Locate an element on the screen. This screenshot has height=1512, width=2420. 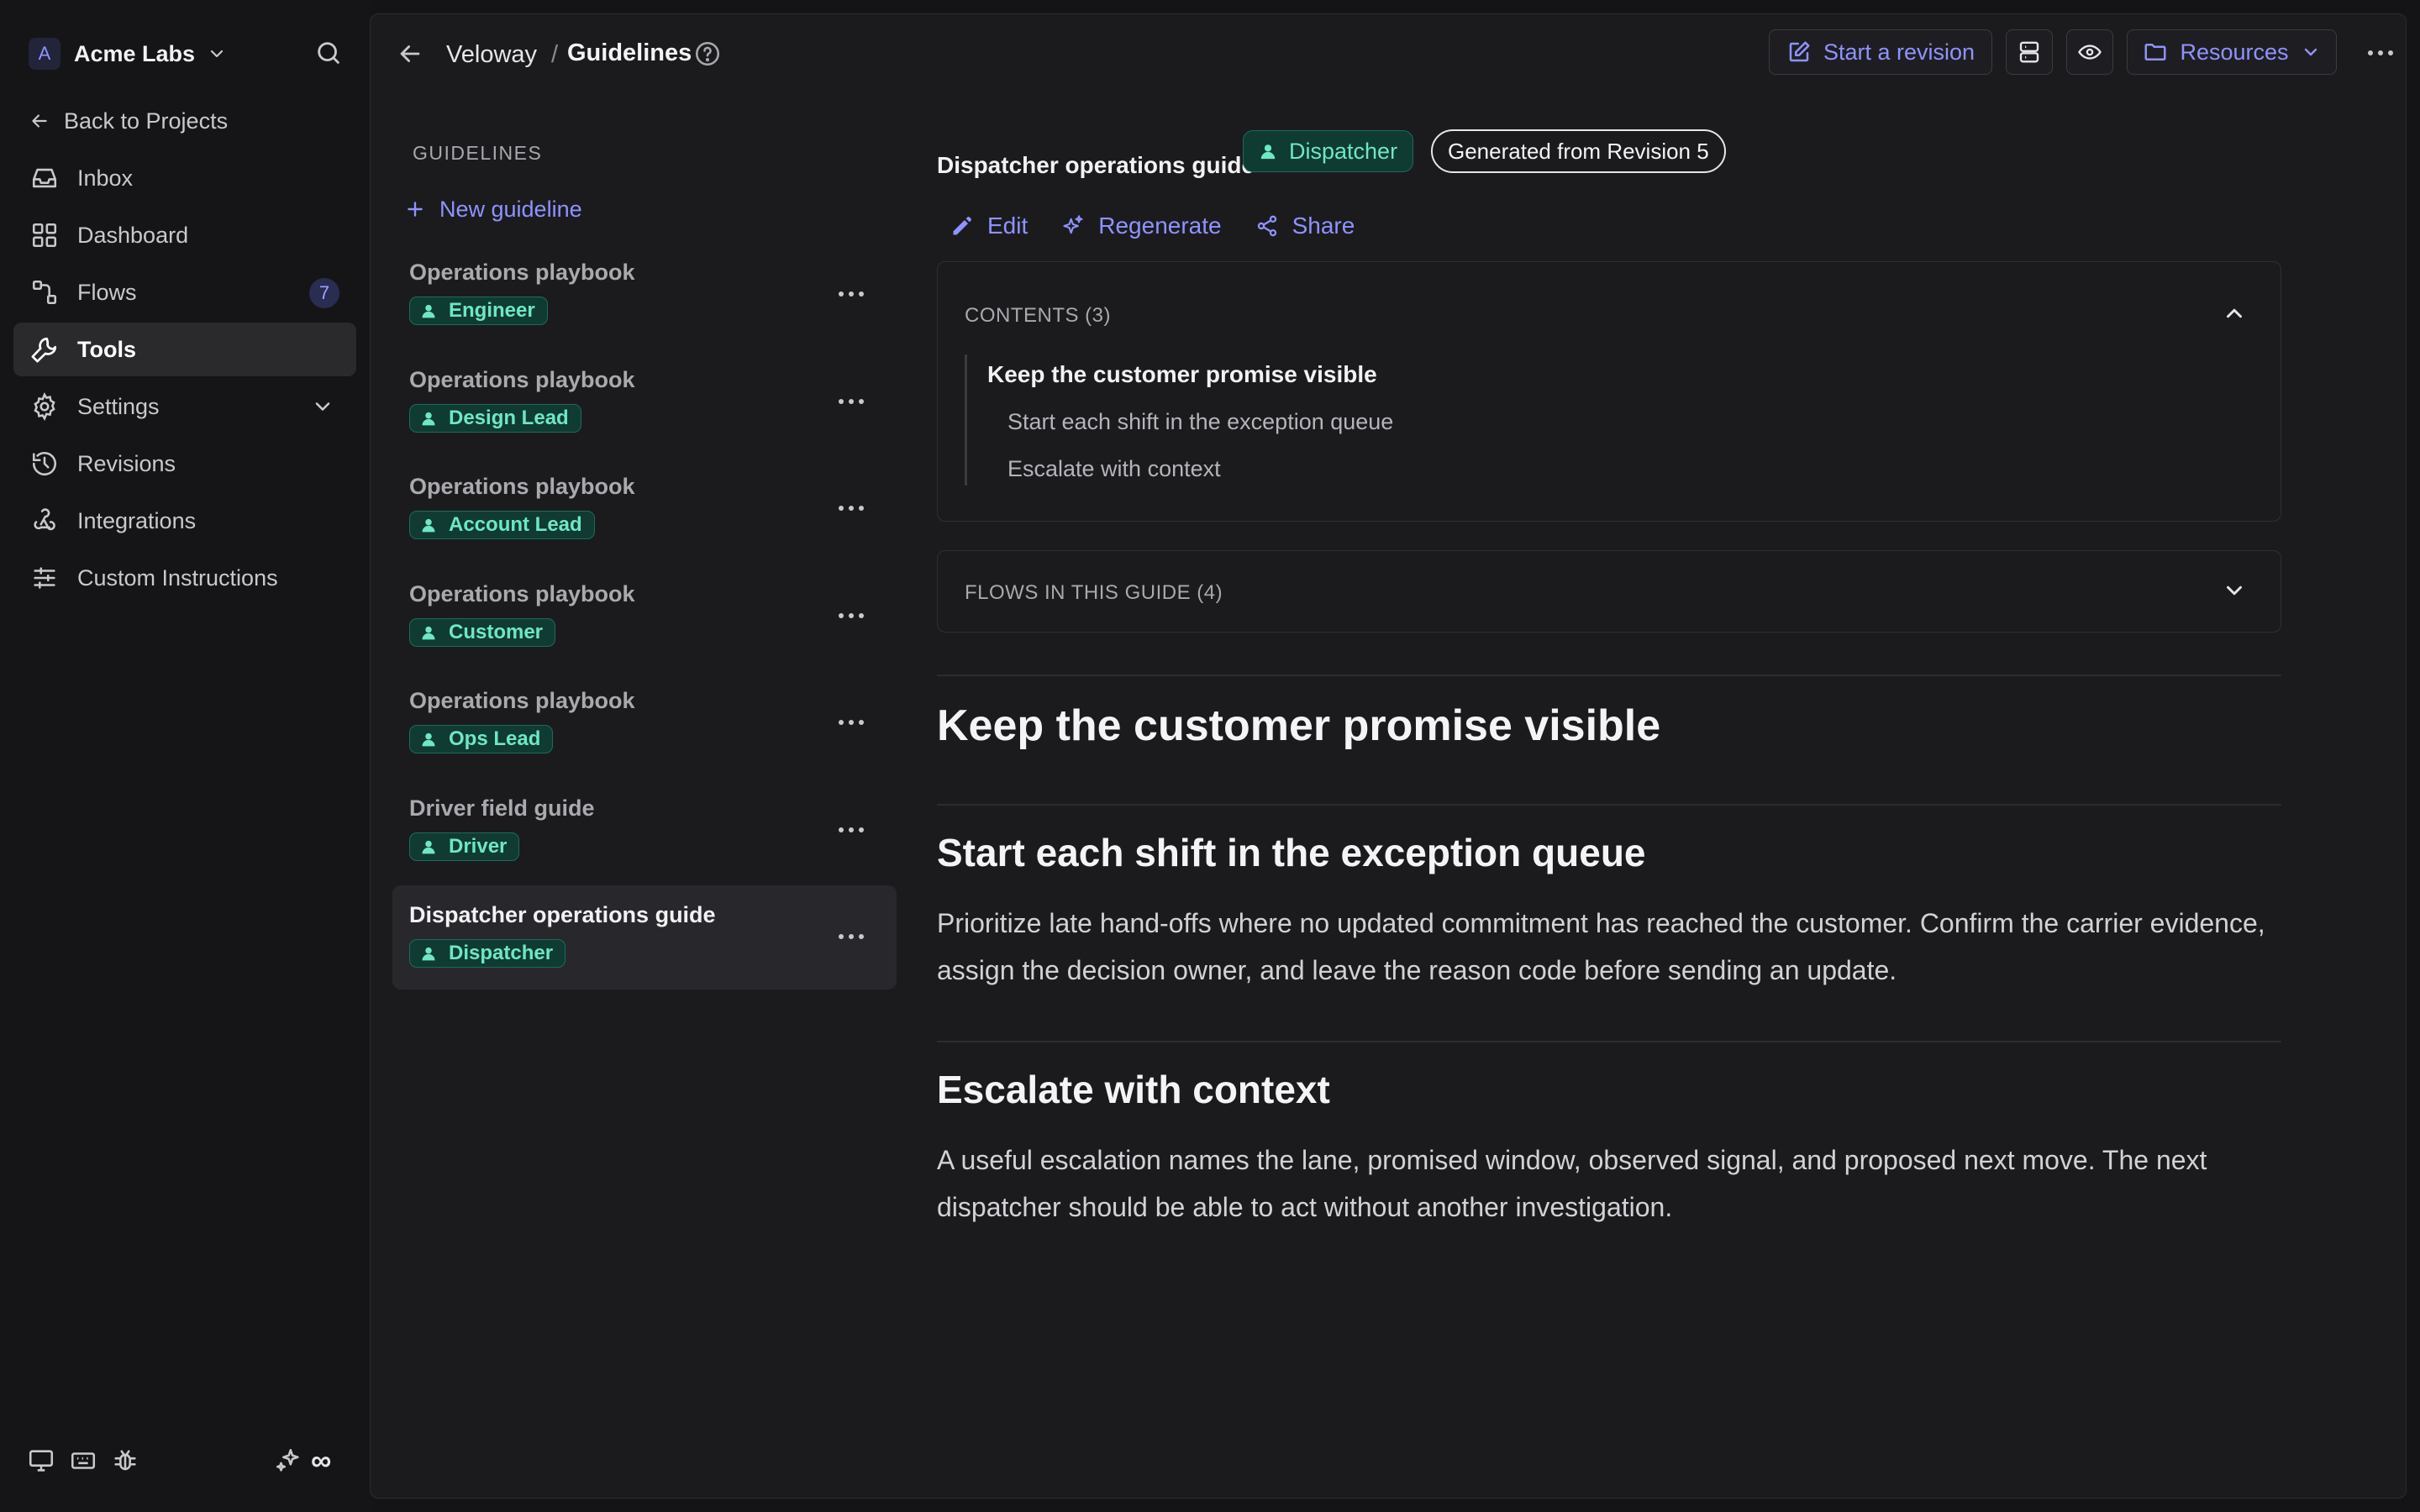
flows-card: FLOWS IN THIS GUIDE (4) is located at coordinates (1609, 591).